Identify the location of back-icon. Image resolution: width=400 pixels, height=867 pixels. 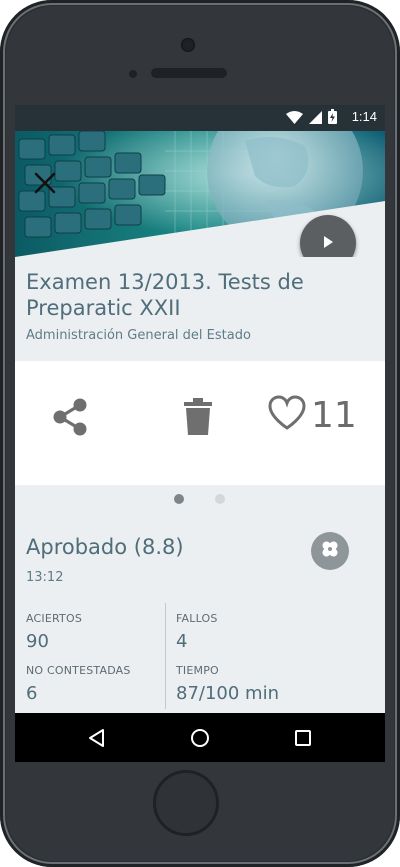
(97, 738).